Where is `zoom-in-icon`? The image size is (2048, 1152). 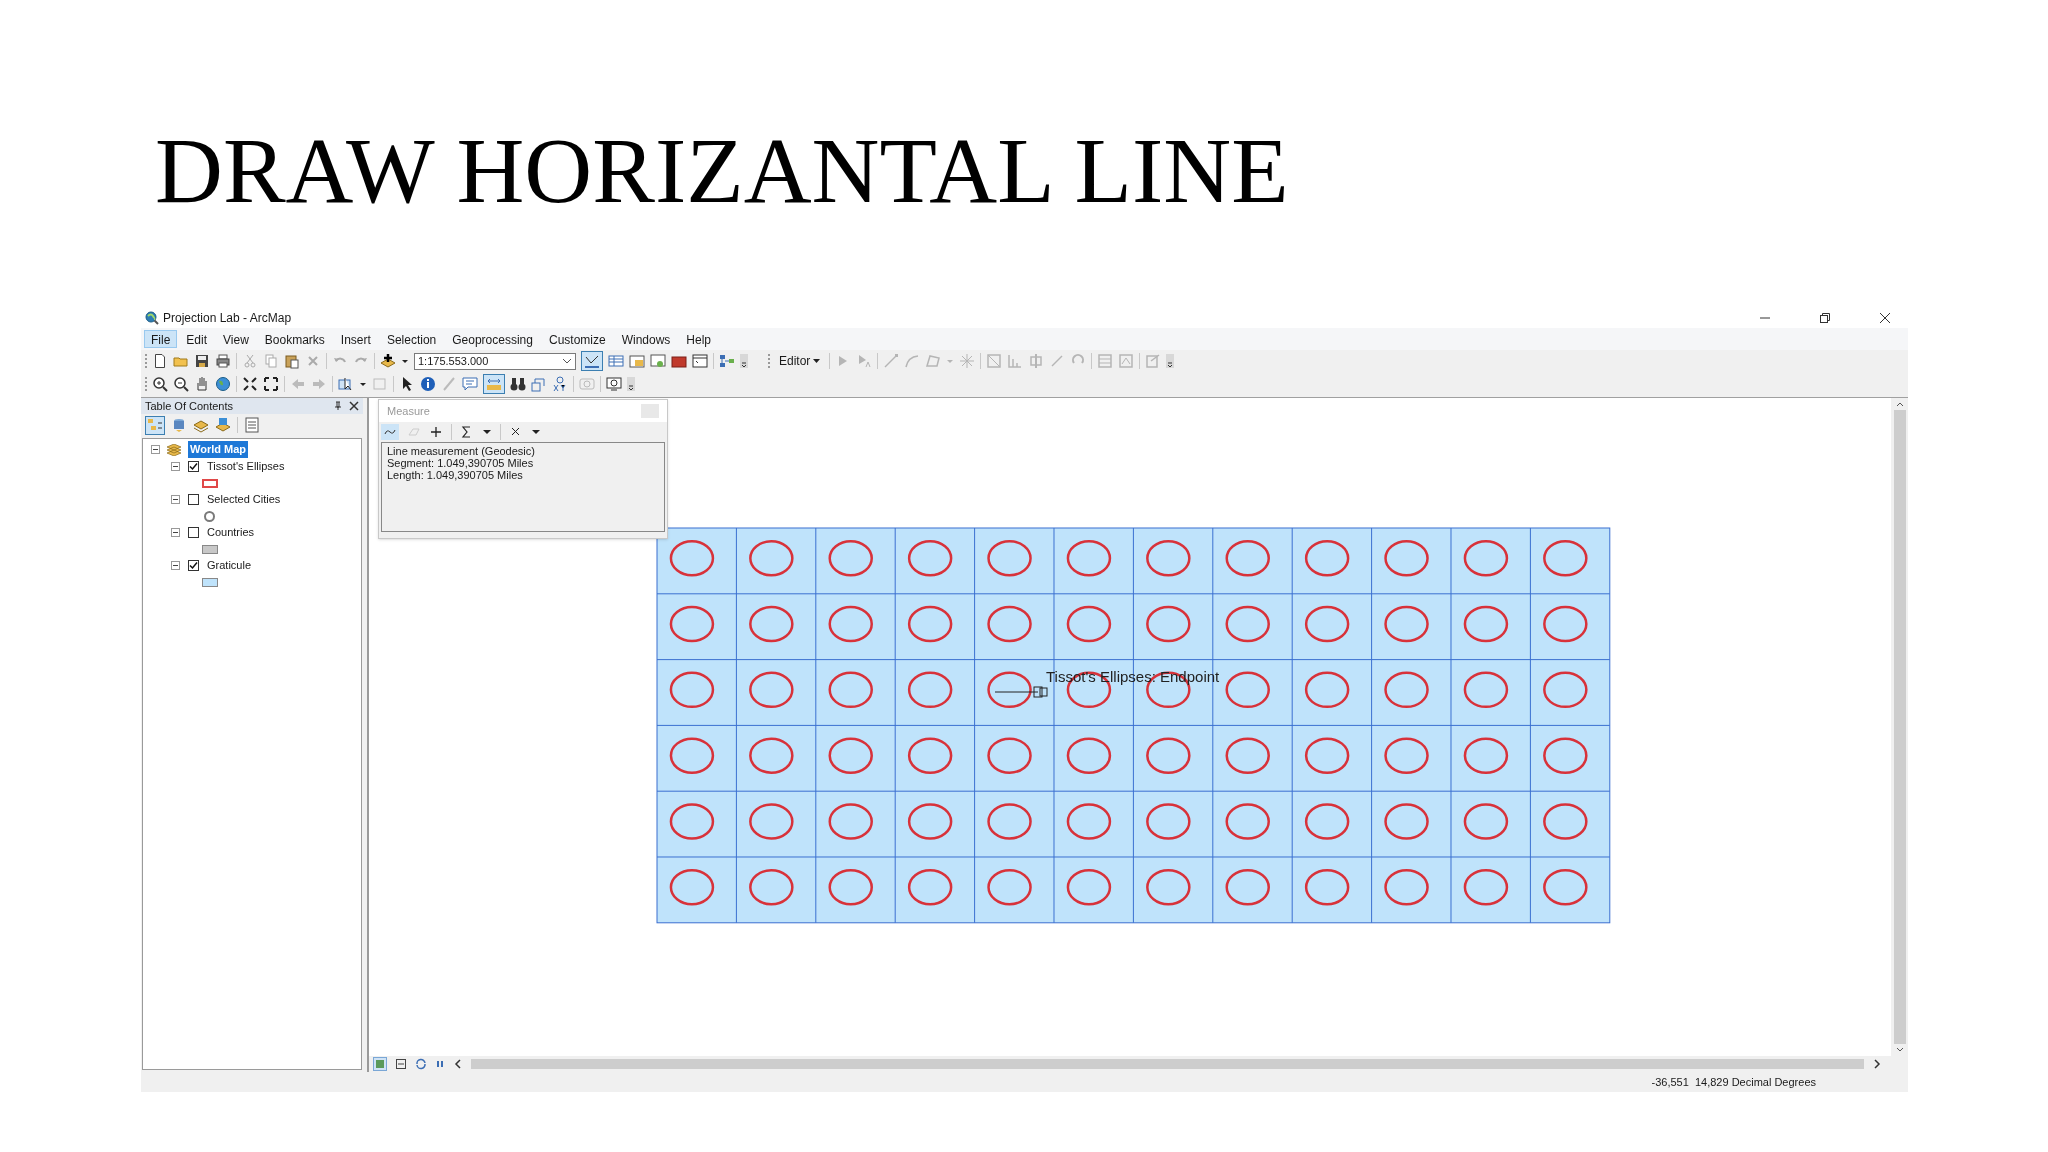
zoom-in-icon is located at coordinates (160, 383).